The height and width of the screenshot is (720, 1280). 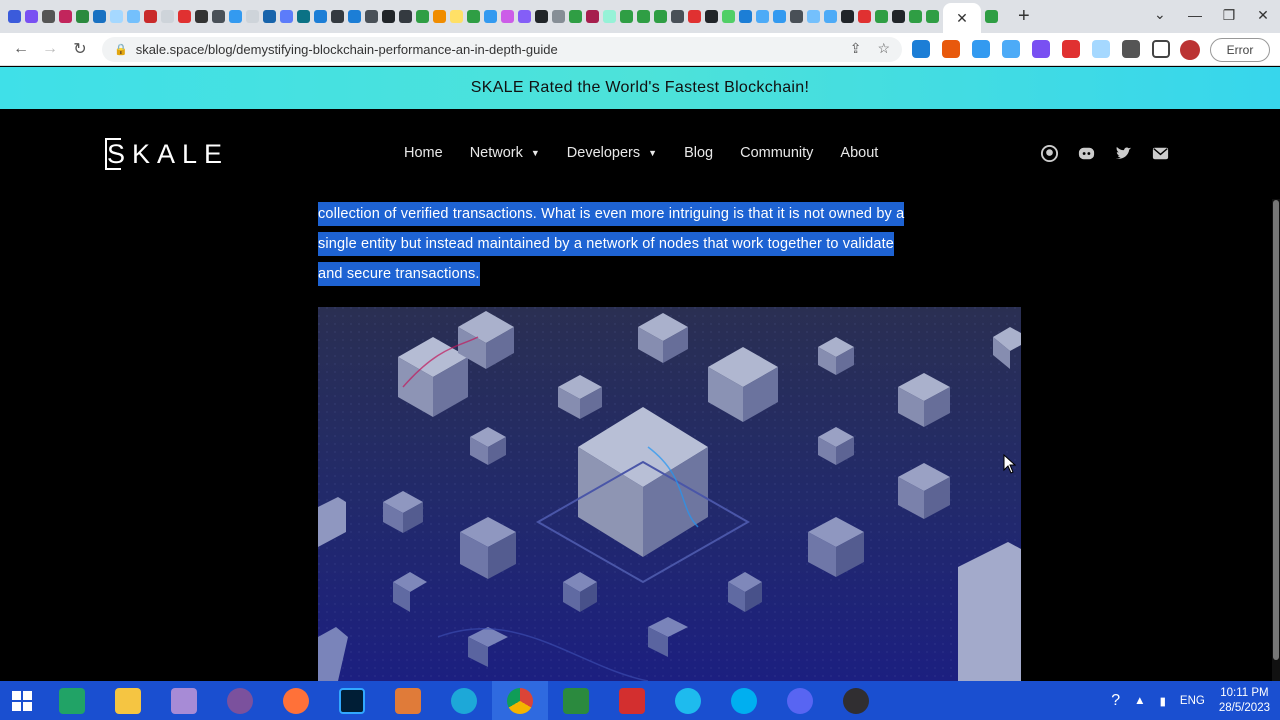 I want to click on taskbar-app-explorer, so click(x=128, y=700).